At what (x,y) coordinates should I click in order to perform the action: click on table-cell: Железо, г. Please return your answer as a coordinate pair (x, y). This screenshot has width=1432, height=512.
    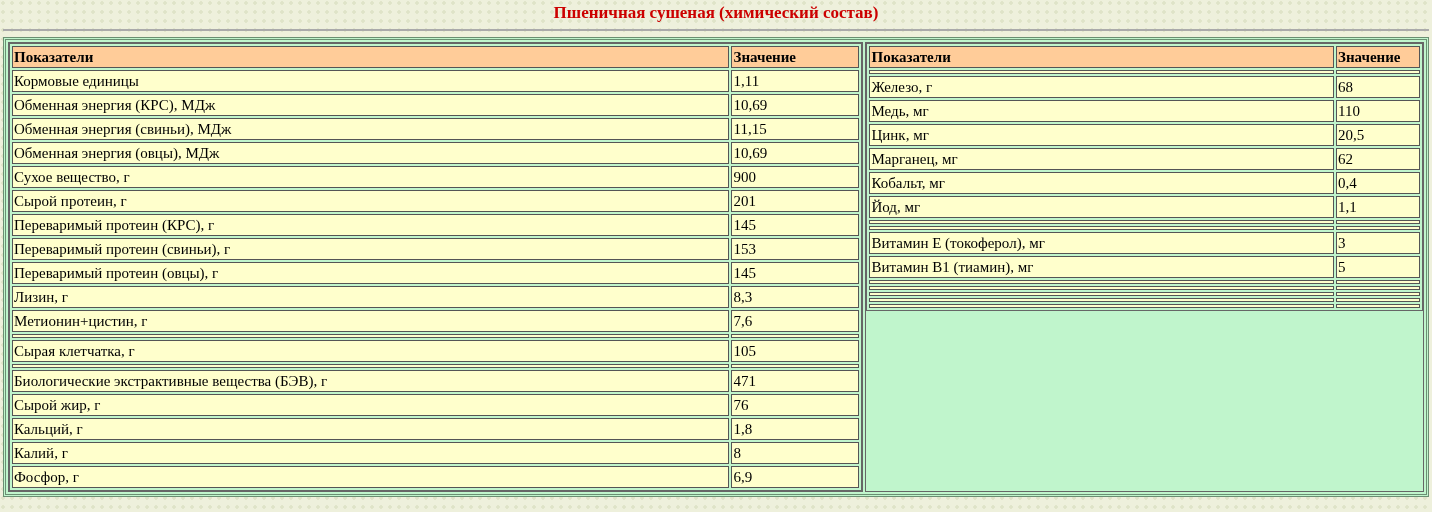
    Looking at the image, I should click on (1101, 87).